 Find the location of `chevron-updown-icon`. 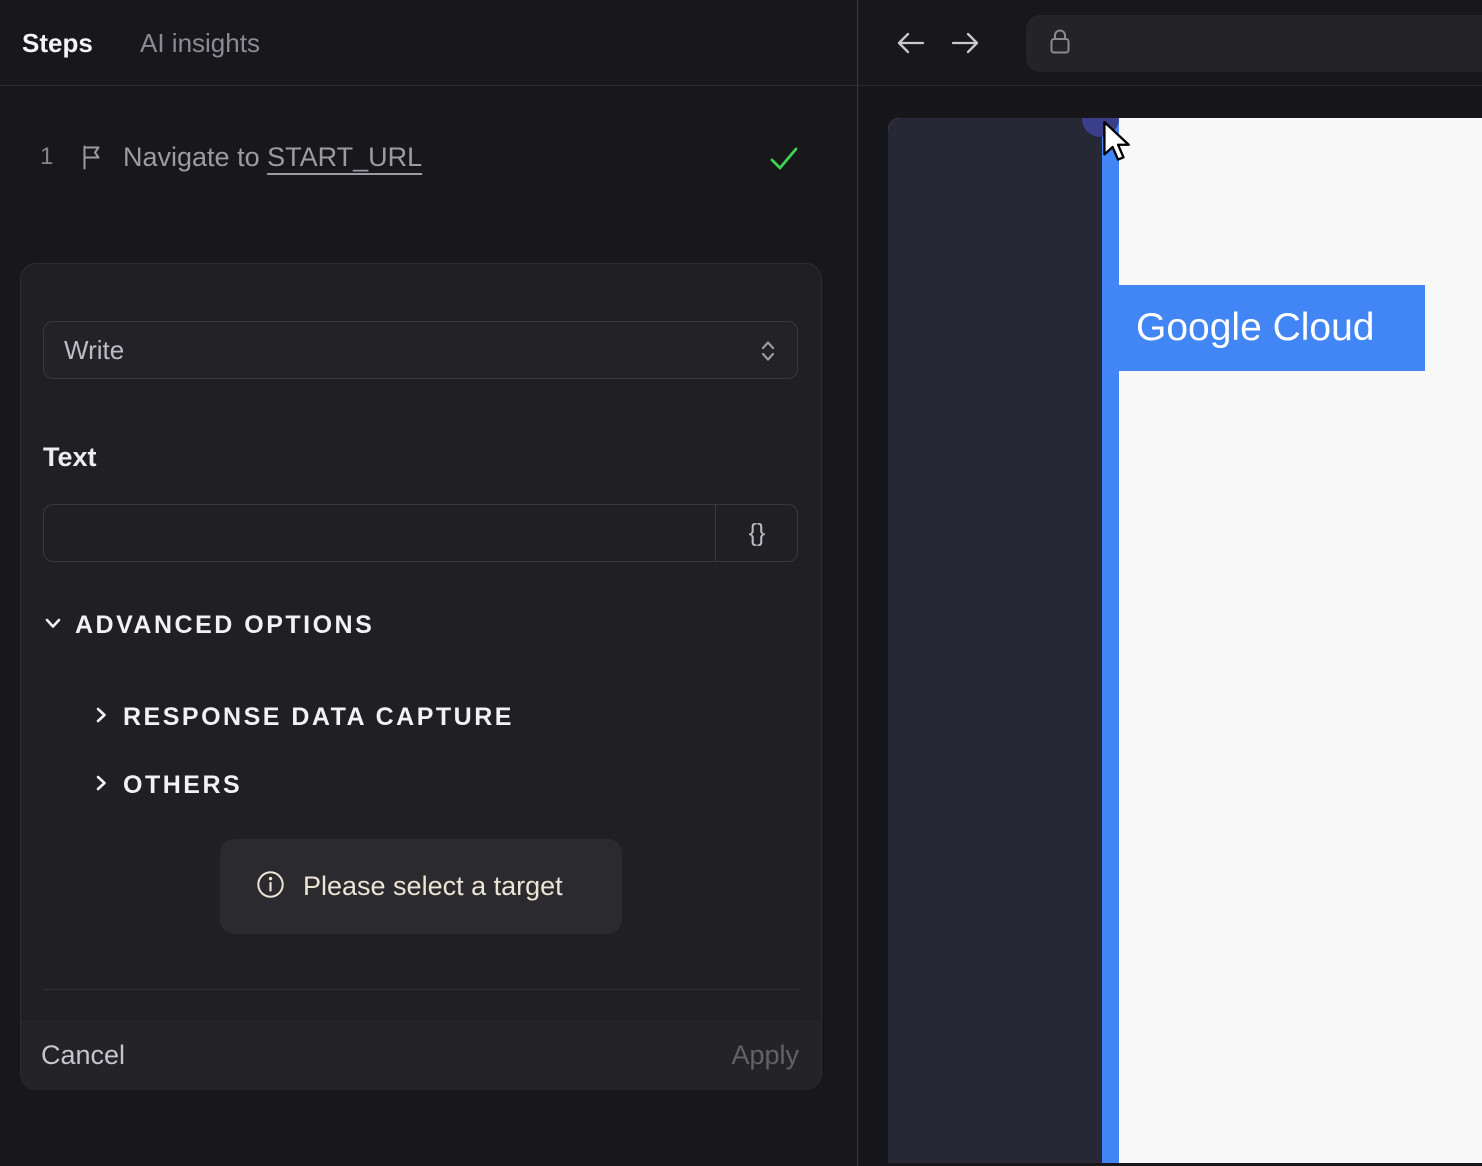

chevron-updown-icon is located at coordinates (768, 353).